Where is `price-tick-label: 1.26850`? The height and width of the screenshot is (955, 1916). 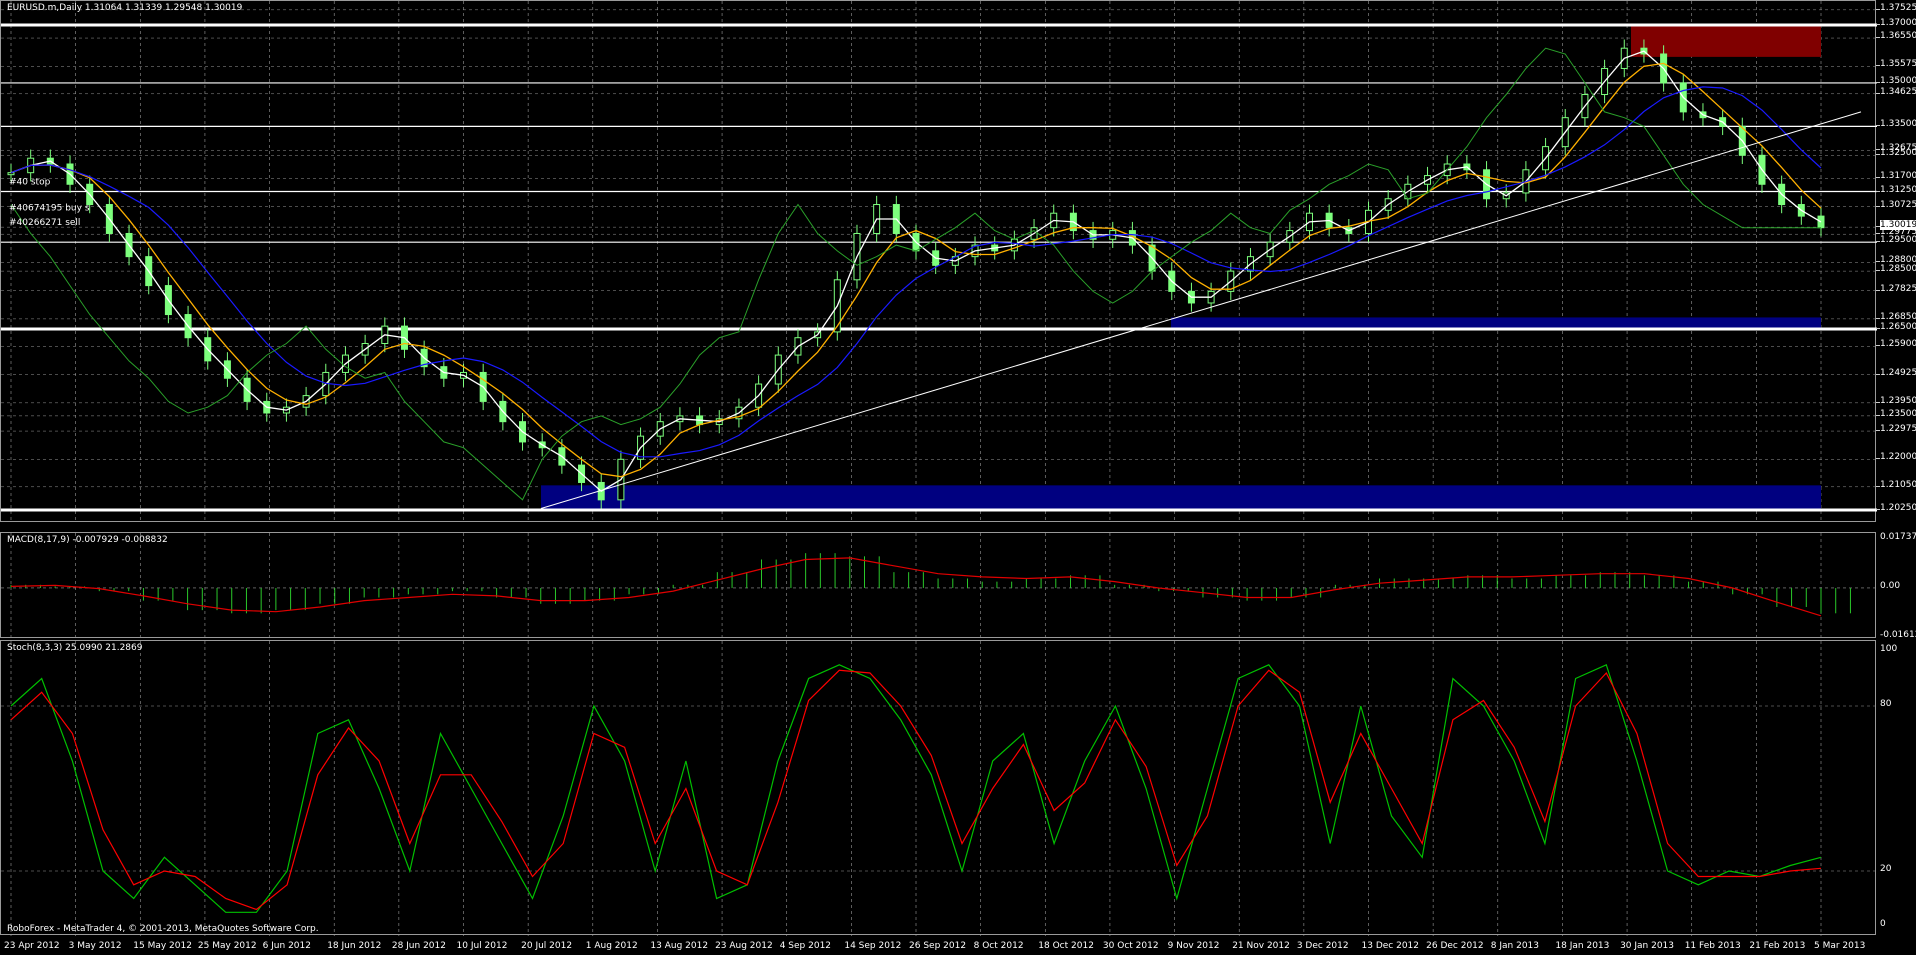 price-tick-label: 1.26850 is located at coordinates (1898, 316).